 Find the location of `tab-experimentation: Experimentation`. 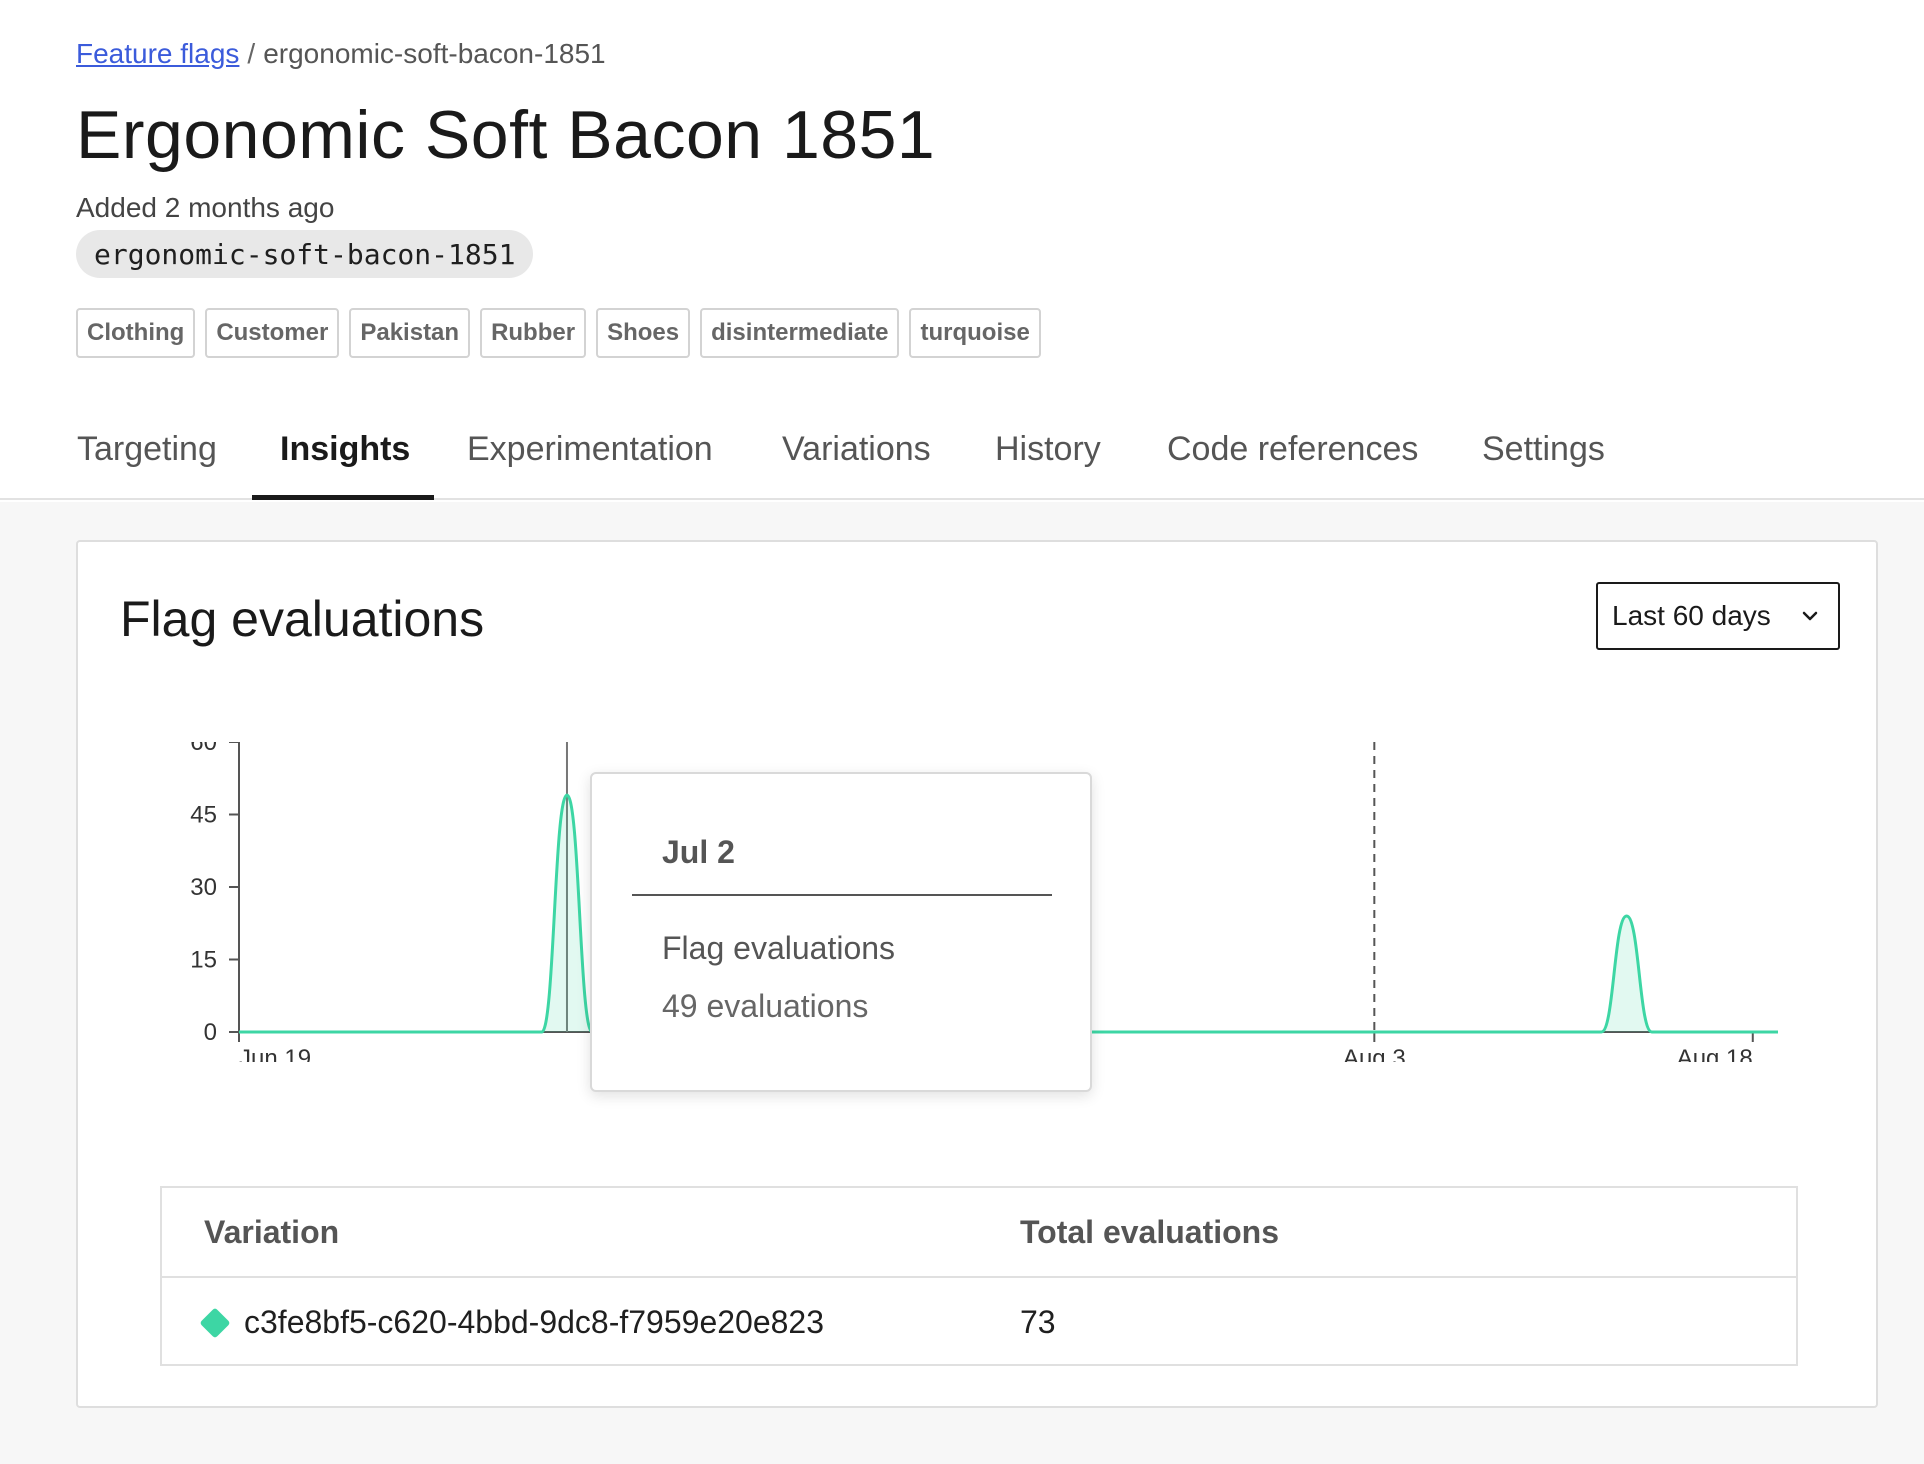

tab-experimentation: Experimentation is located at coordinates (590, 449).